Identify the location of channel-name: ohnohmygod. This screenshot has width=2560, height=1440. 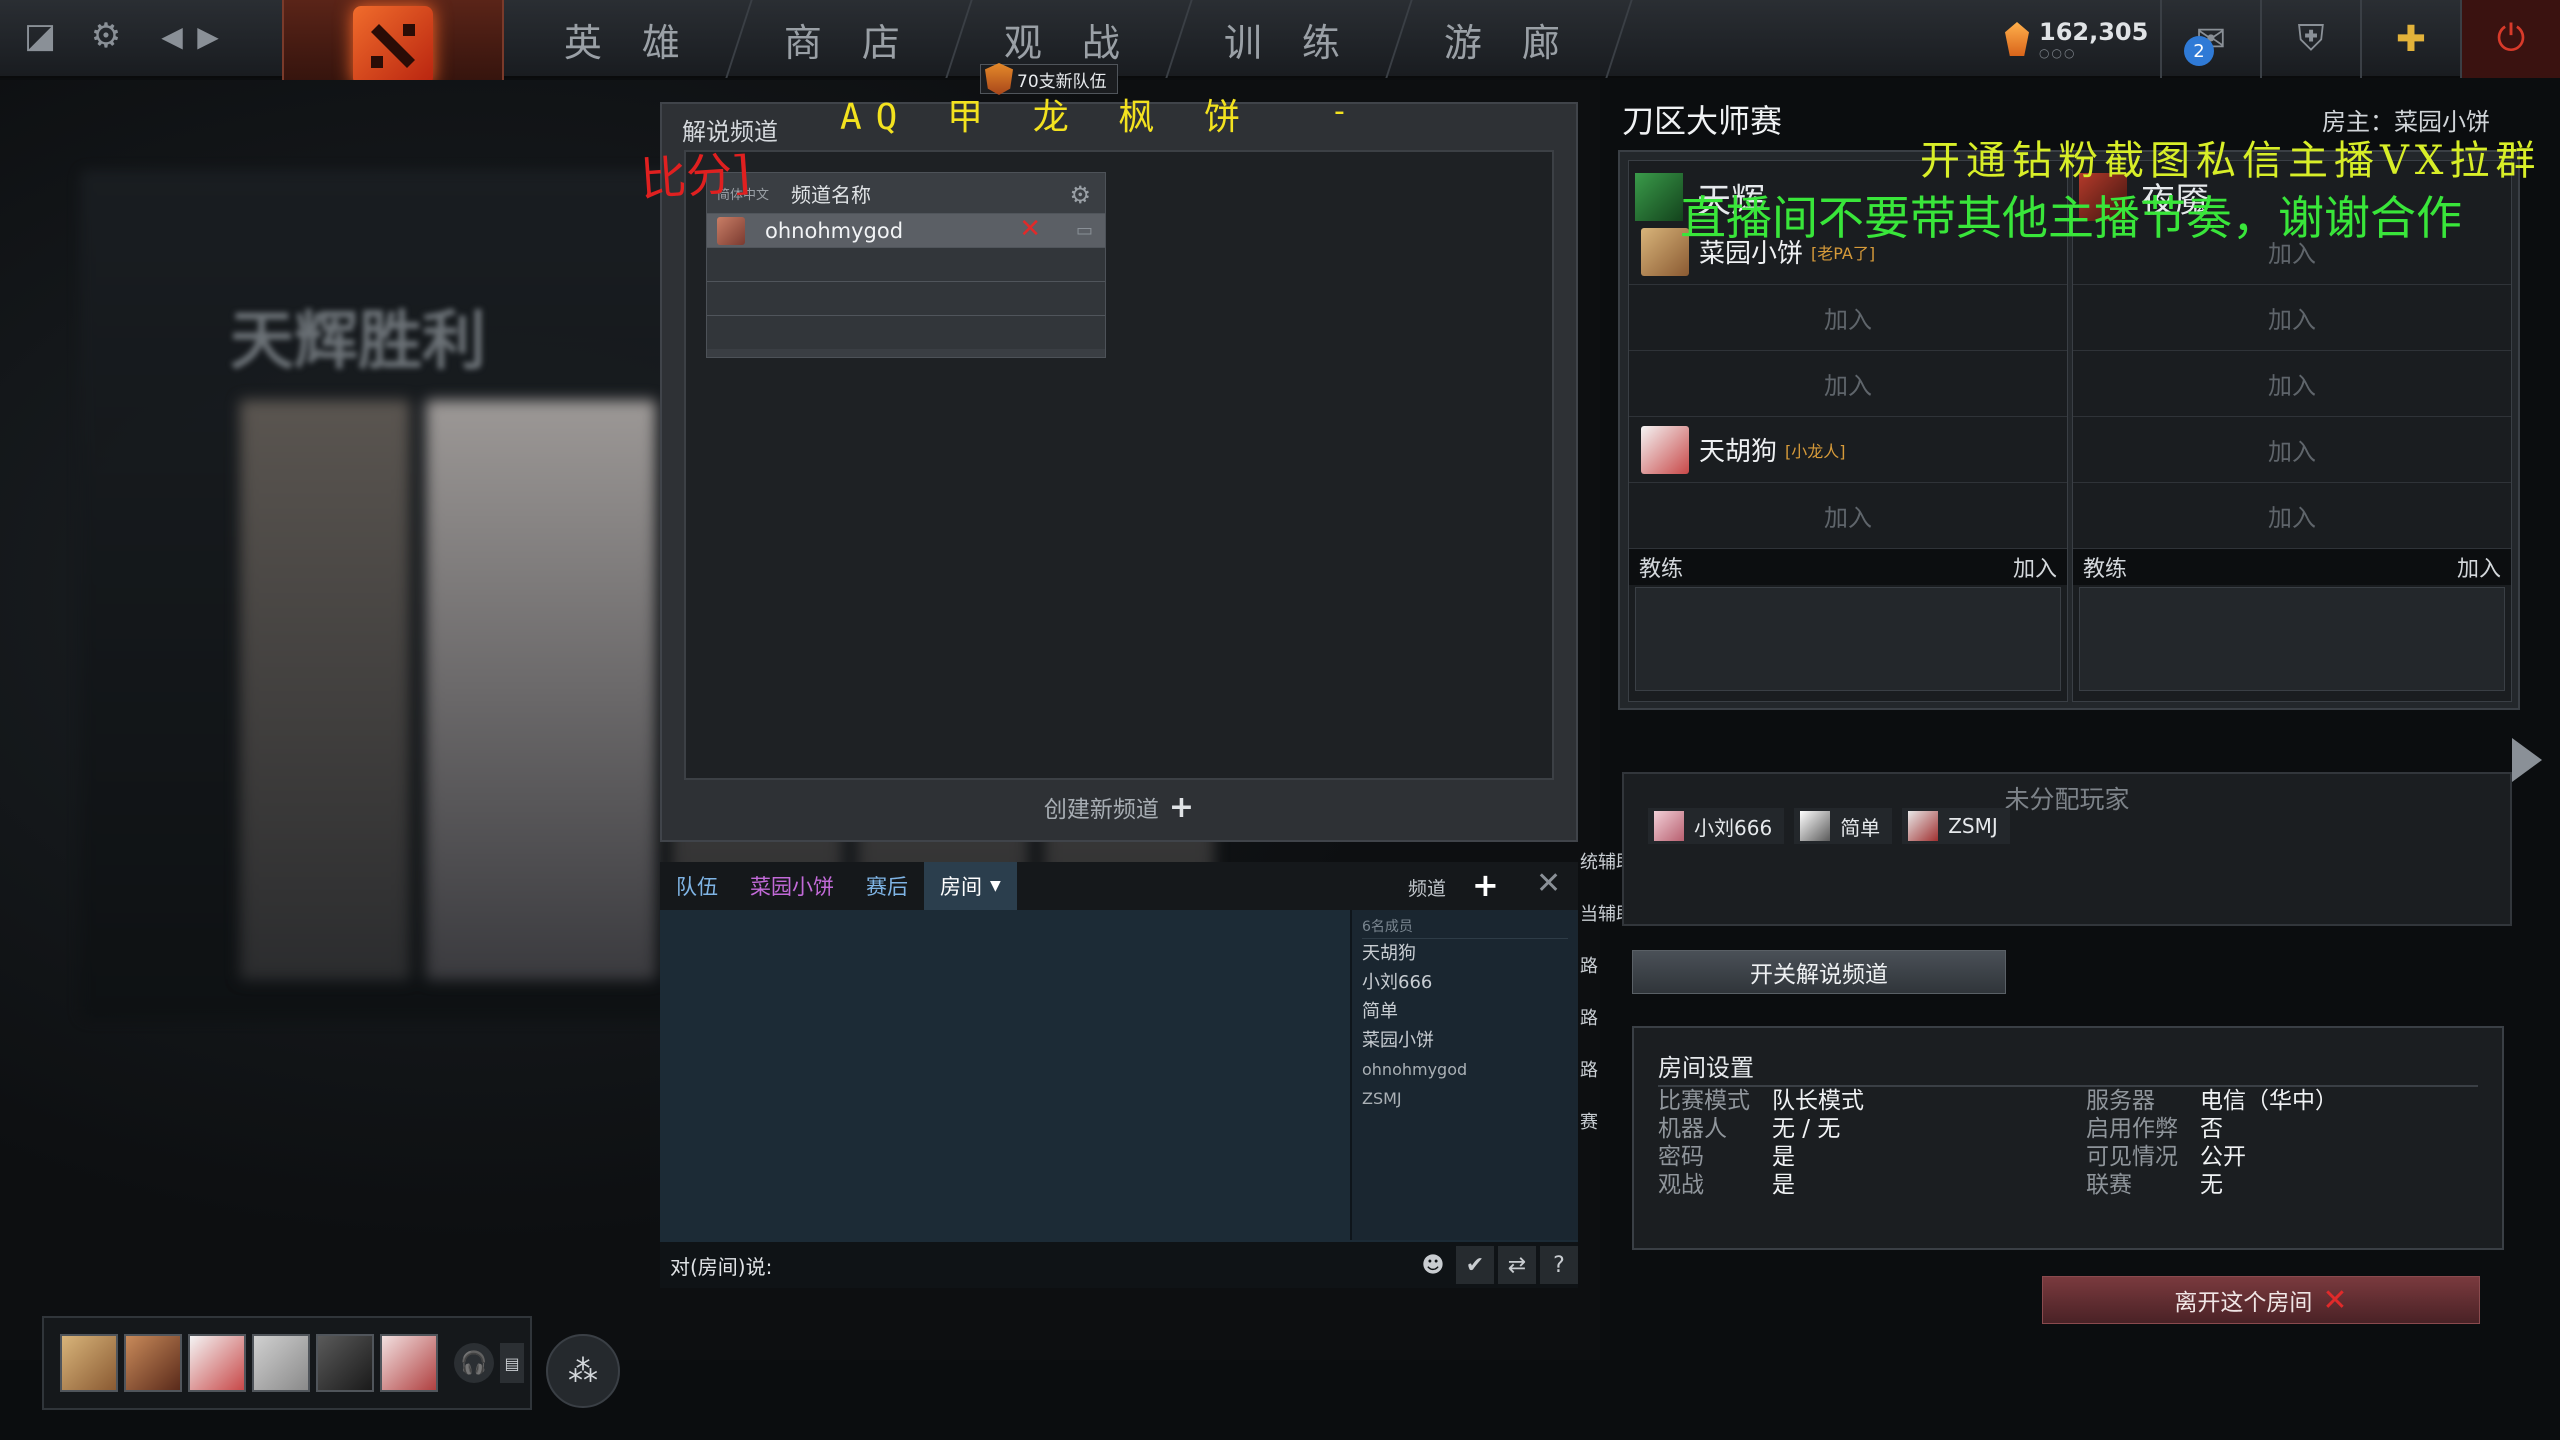
(834, 230).